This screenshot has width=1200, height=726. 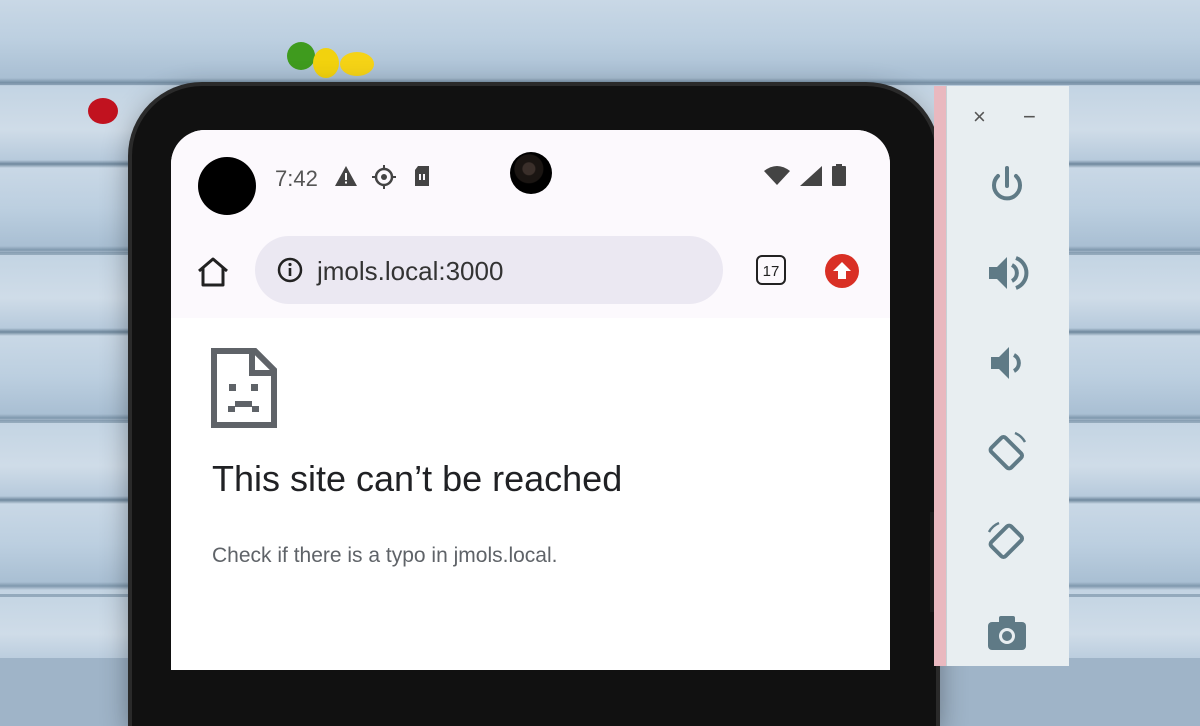 I want to click on tab-switcher-button: 17, so click(x=771, y=270).